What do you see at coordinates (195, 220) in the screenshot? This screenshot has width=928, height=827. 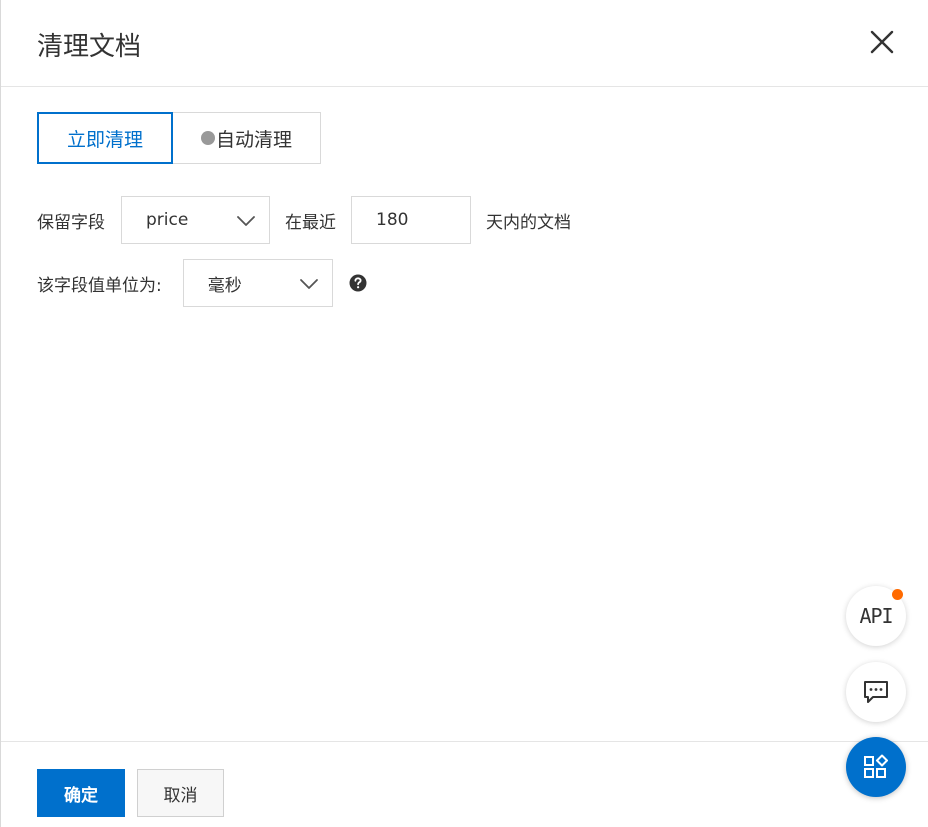 I see `retain-field-select: price` at bounding box center [195, 220].